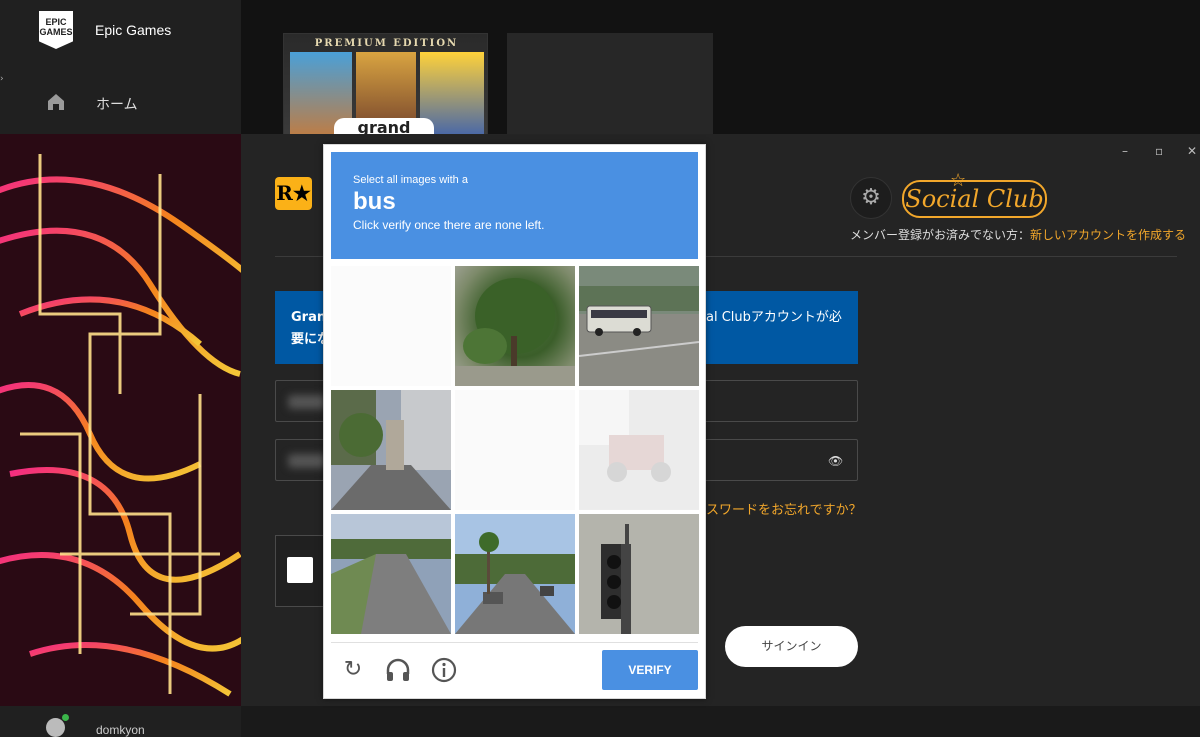  I want to click on register-prompt: メンバー登録がお済みでない方：, so click(940, 235).